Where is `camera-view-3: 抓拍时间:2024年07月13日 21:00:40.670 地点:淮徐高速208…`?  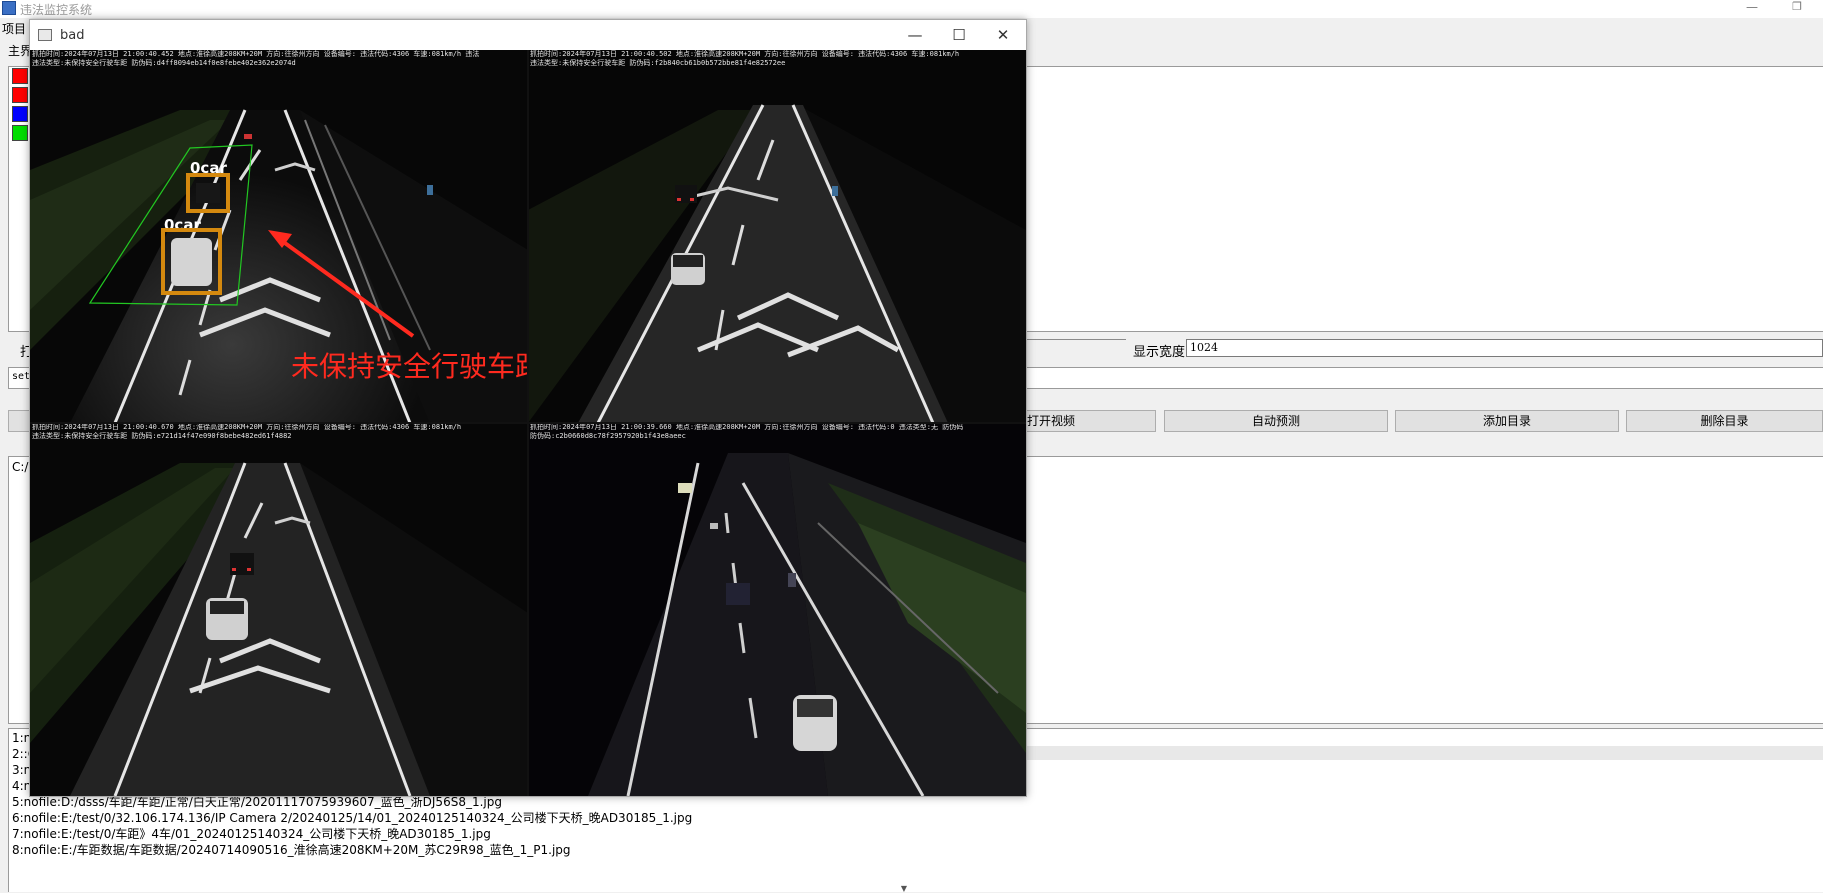
camera-view-3: 抓拍时间:2024年07月13日 21:00:40.670 地点:淮徐高速208… is located at coordinates (279, 609).